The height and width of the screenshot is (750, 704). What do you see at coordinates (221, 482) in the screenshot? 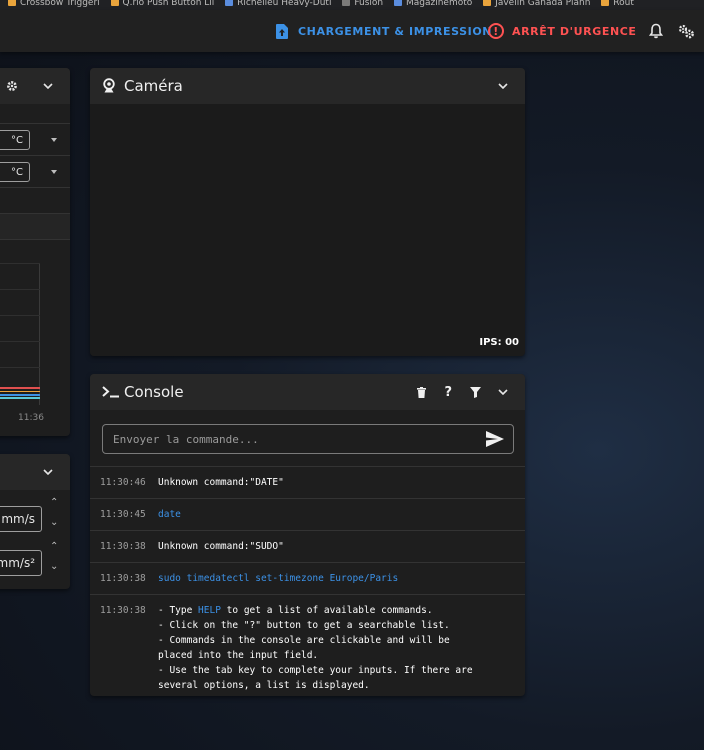
I see `log-message: Unknown command:"DATE"` at bounding box center [221, 482].